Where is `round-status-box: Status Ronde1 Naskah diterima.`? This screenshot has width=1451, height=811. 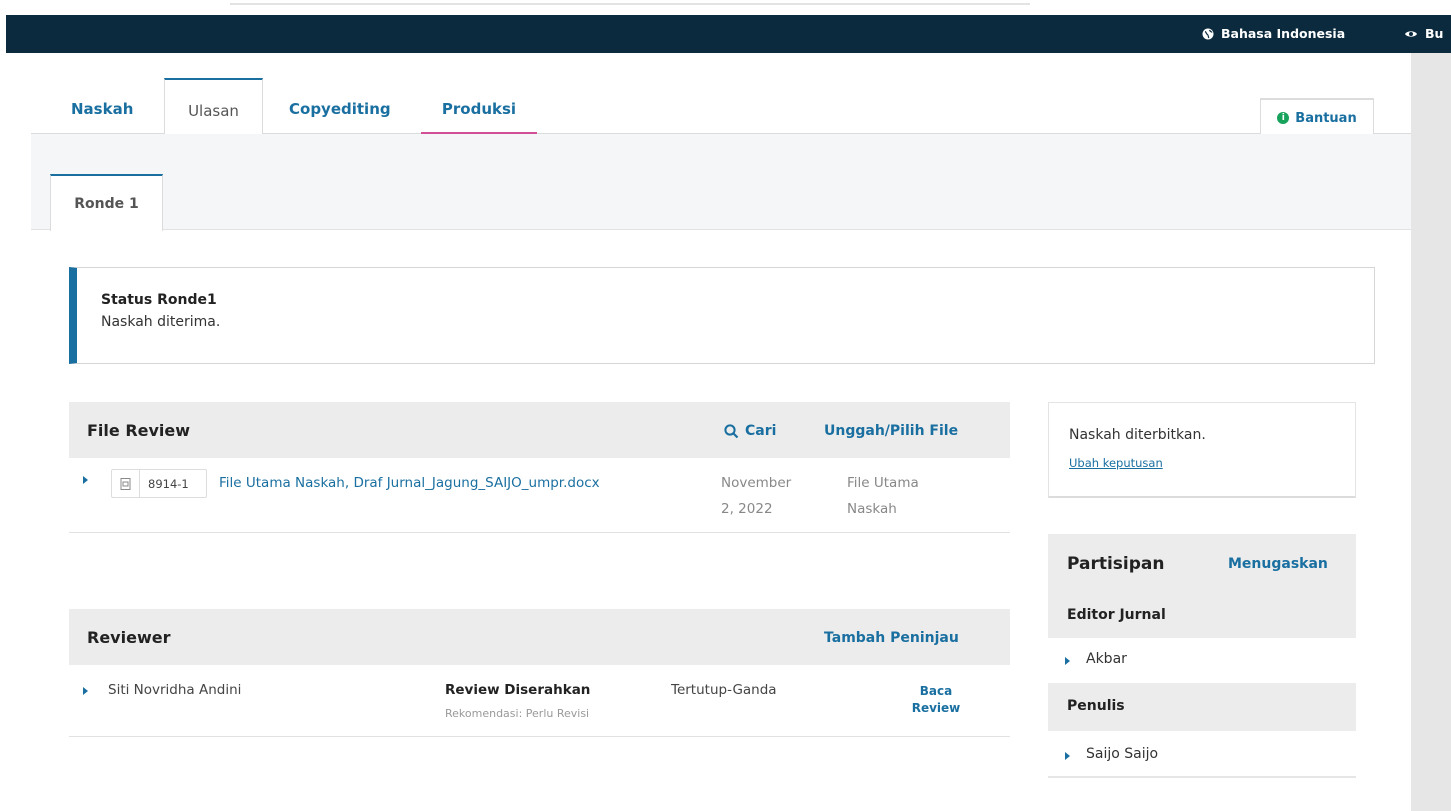 round-status-box: Status Ronde1 Naskah diterima. is located at coordinates (722, 315).